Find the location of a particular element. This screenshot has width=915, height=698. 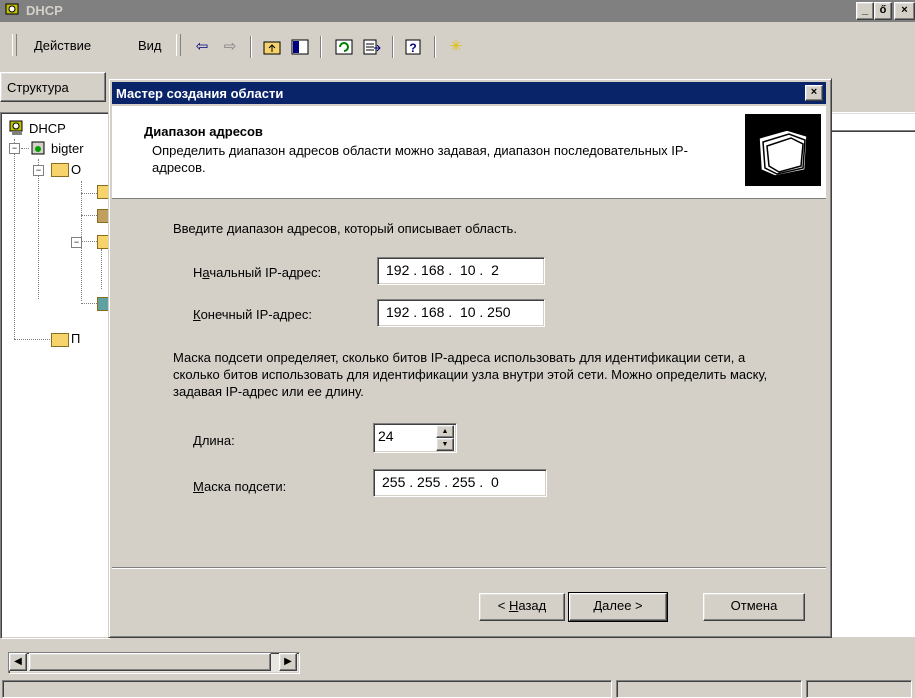

server-options-icon is located at coordinates (60, 340).